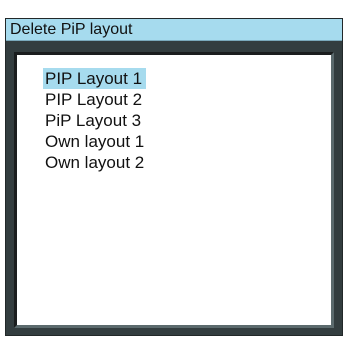  I want to click on layout-list-item-pip-layout-2: PIP Layout 2, so click(95, 99).